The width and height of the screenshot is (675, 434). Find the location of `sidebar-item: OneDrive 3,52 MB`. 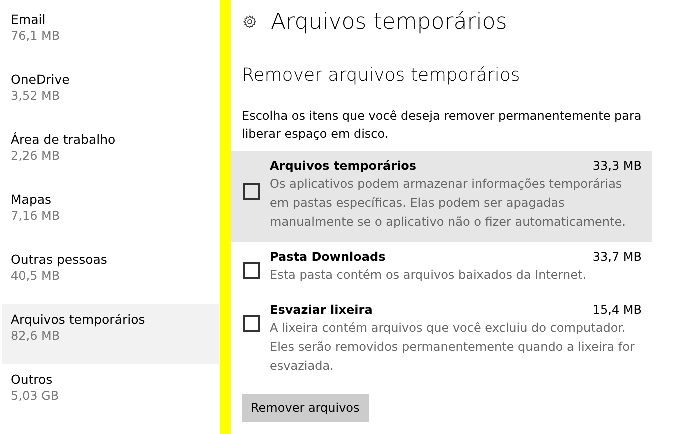

sidebar-item: OneDrive 3,52 MB is located at coordinates (110, 94).